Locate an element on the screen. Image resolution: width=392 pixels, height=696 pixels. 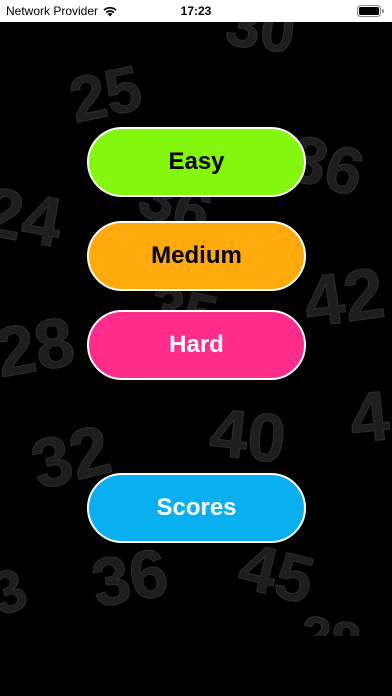
status-time: 17:23 is located at coordinates (196, 11).